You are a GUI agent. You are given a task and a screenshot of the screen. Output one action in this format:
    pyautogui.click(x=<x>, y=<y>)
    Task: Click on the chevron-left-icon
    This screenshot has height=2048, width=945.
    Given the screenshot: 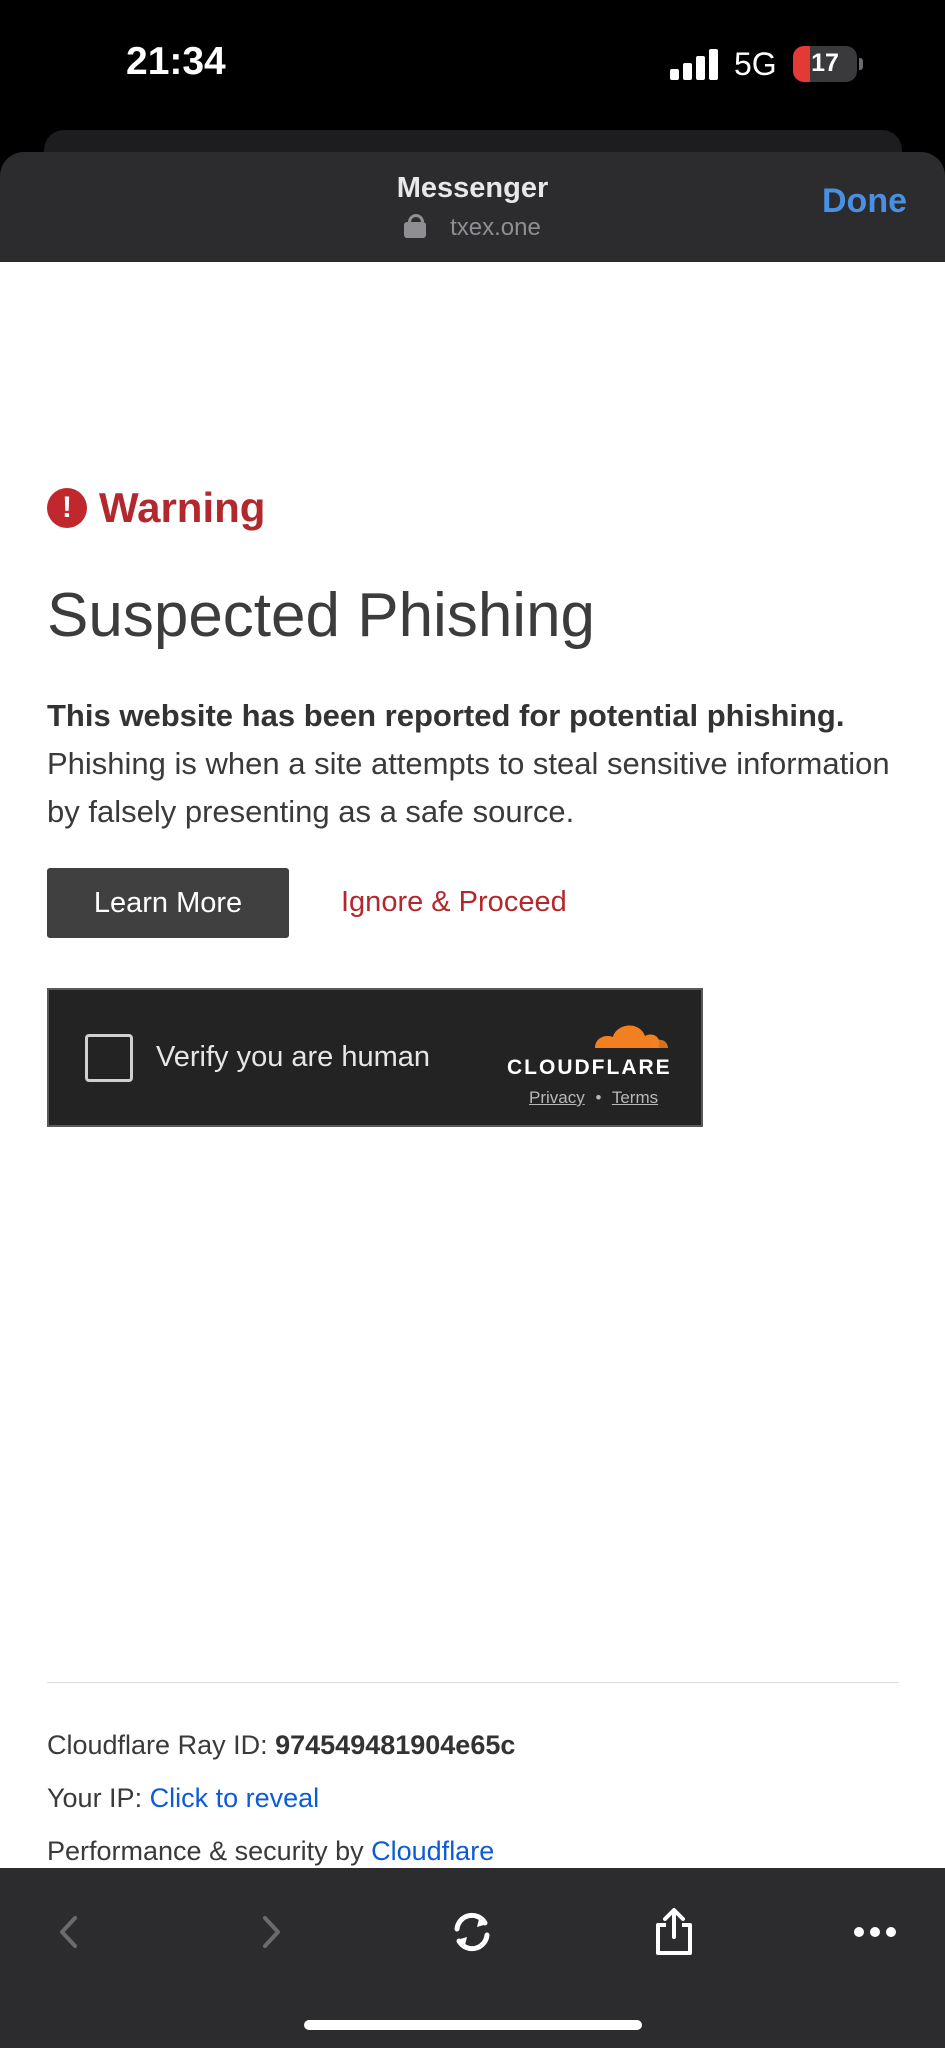 What is the action you would take?
    pyautogui.click(x=68, y=1932)
    